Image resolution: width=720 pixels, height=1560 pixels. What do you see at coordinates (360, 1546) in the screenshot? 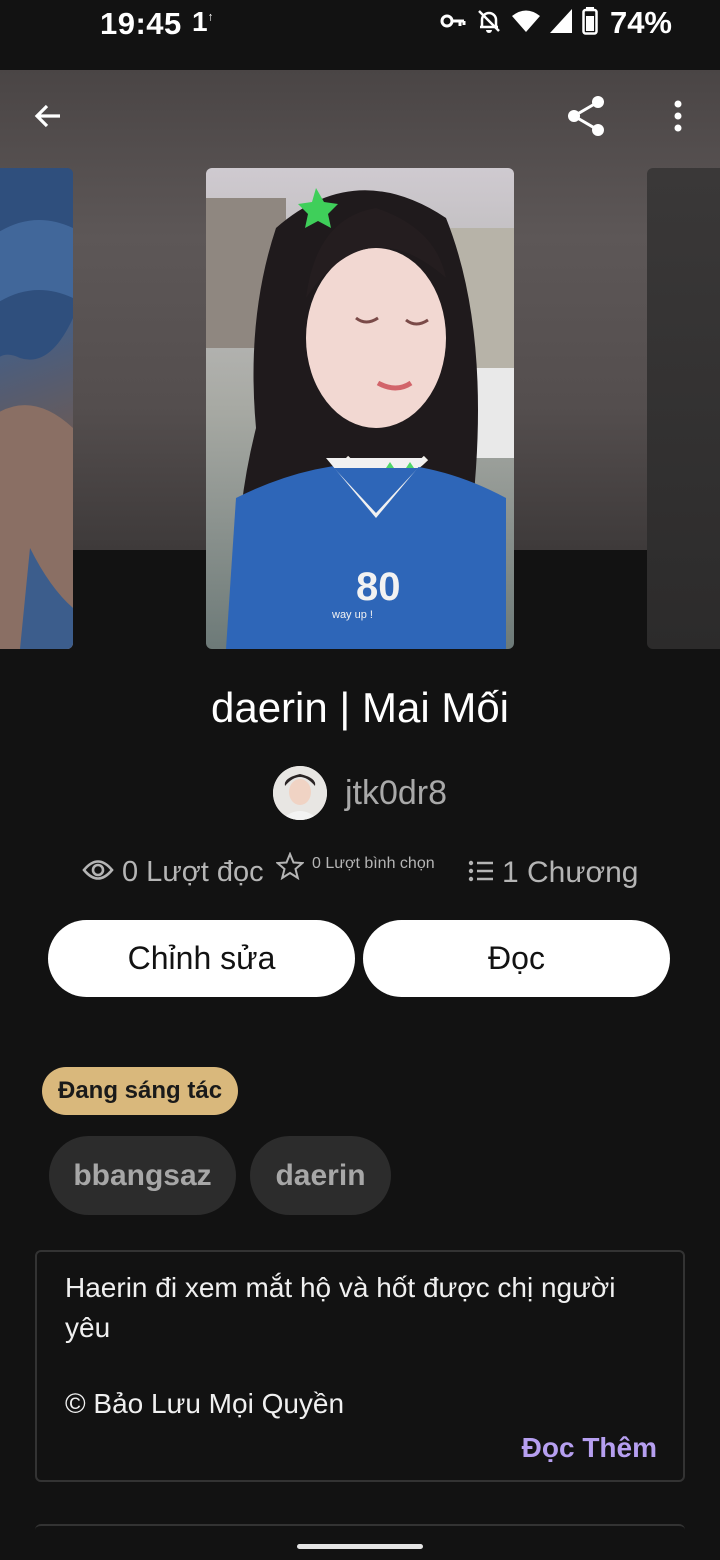
I see `gesture-nav-handle` at bounding box center [360, 1546].